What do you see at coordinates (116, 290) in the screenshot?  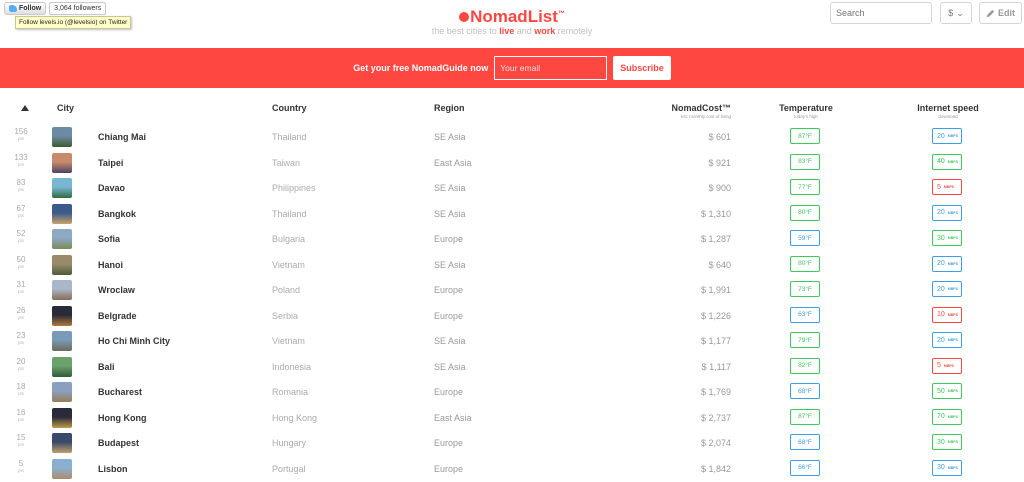 I see `city-name: Wroclaw` at bounding box center [116, 290].